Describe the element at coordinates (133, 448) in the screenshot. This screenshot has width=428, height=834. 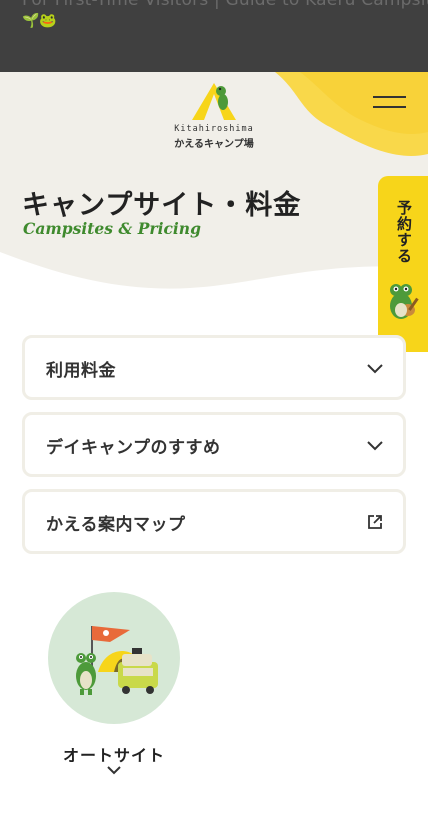
I see `accordion-label: デイキャンプのすすめ` at that location.